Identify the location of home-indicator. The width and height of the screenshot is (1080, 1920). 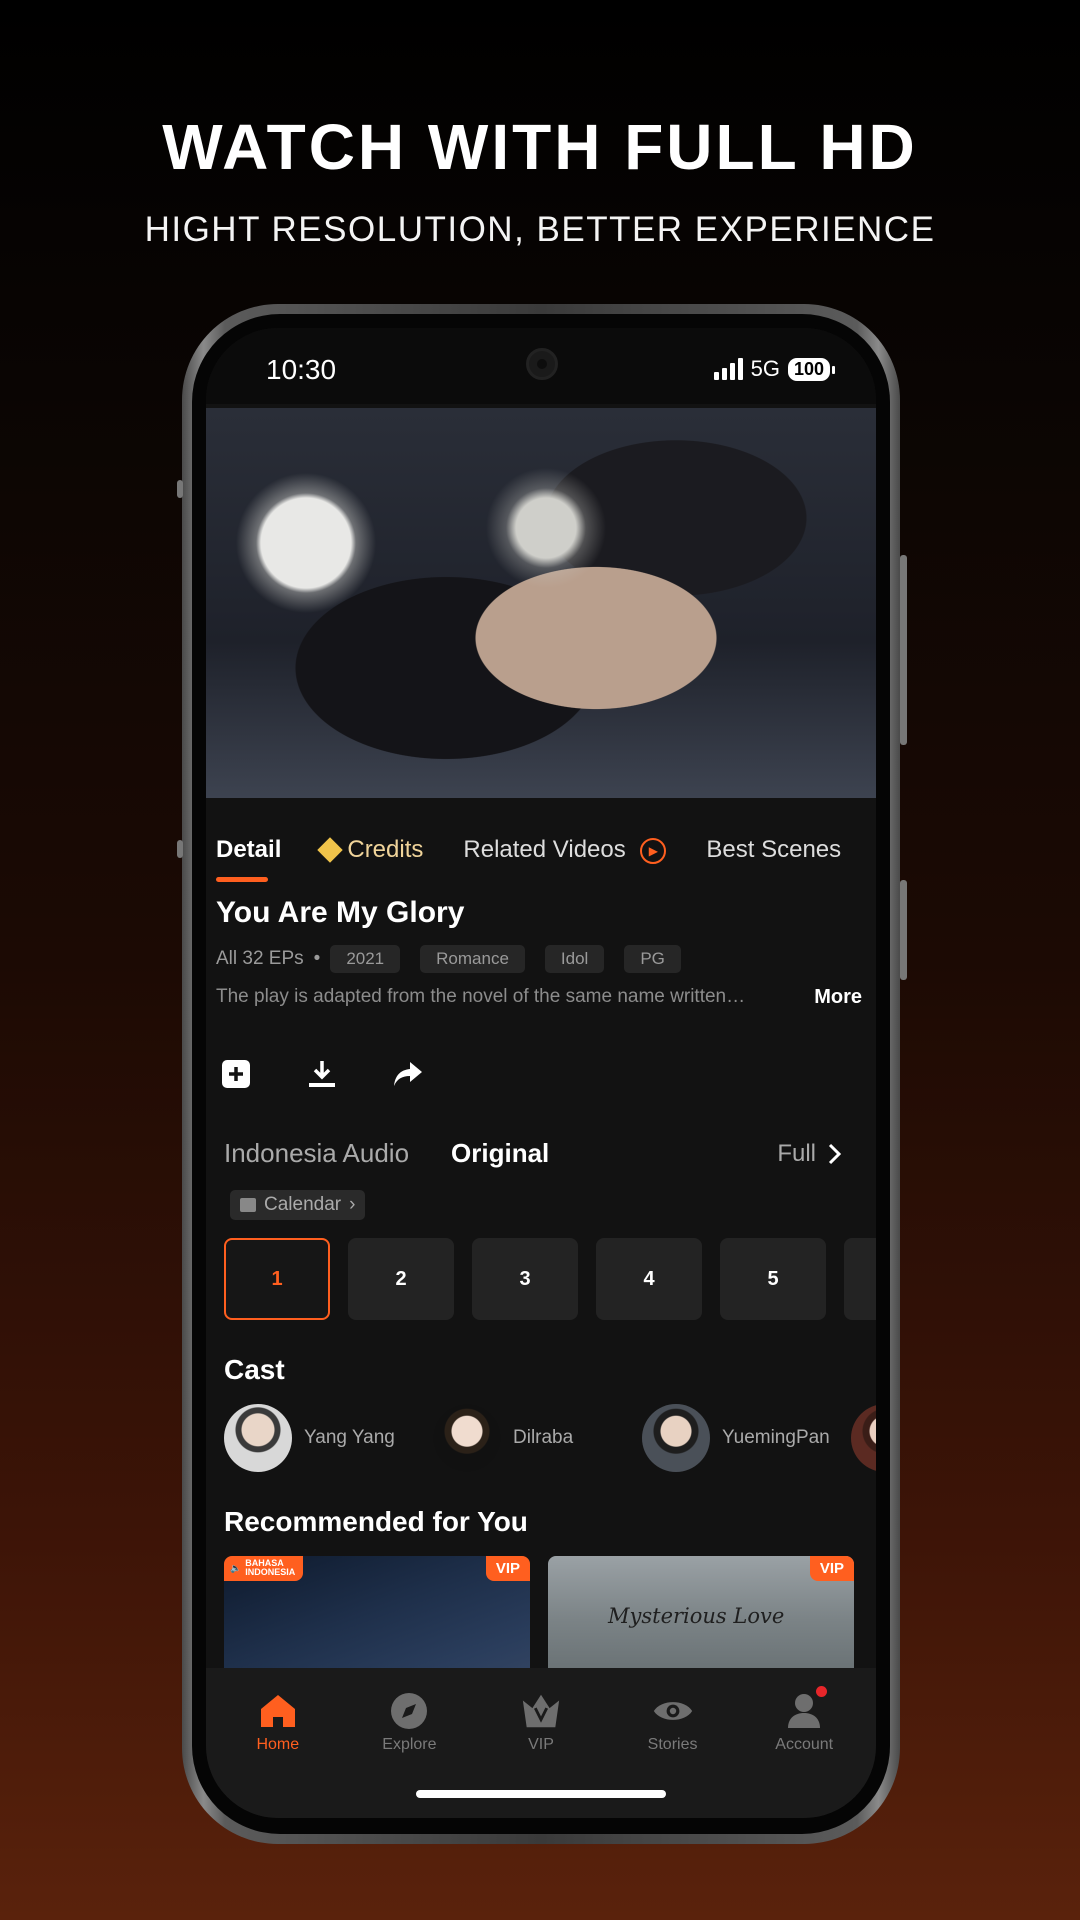
(541, 1794).